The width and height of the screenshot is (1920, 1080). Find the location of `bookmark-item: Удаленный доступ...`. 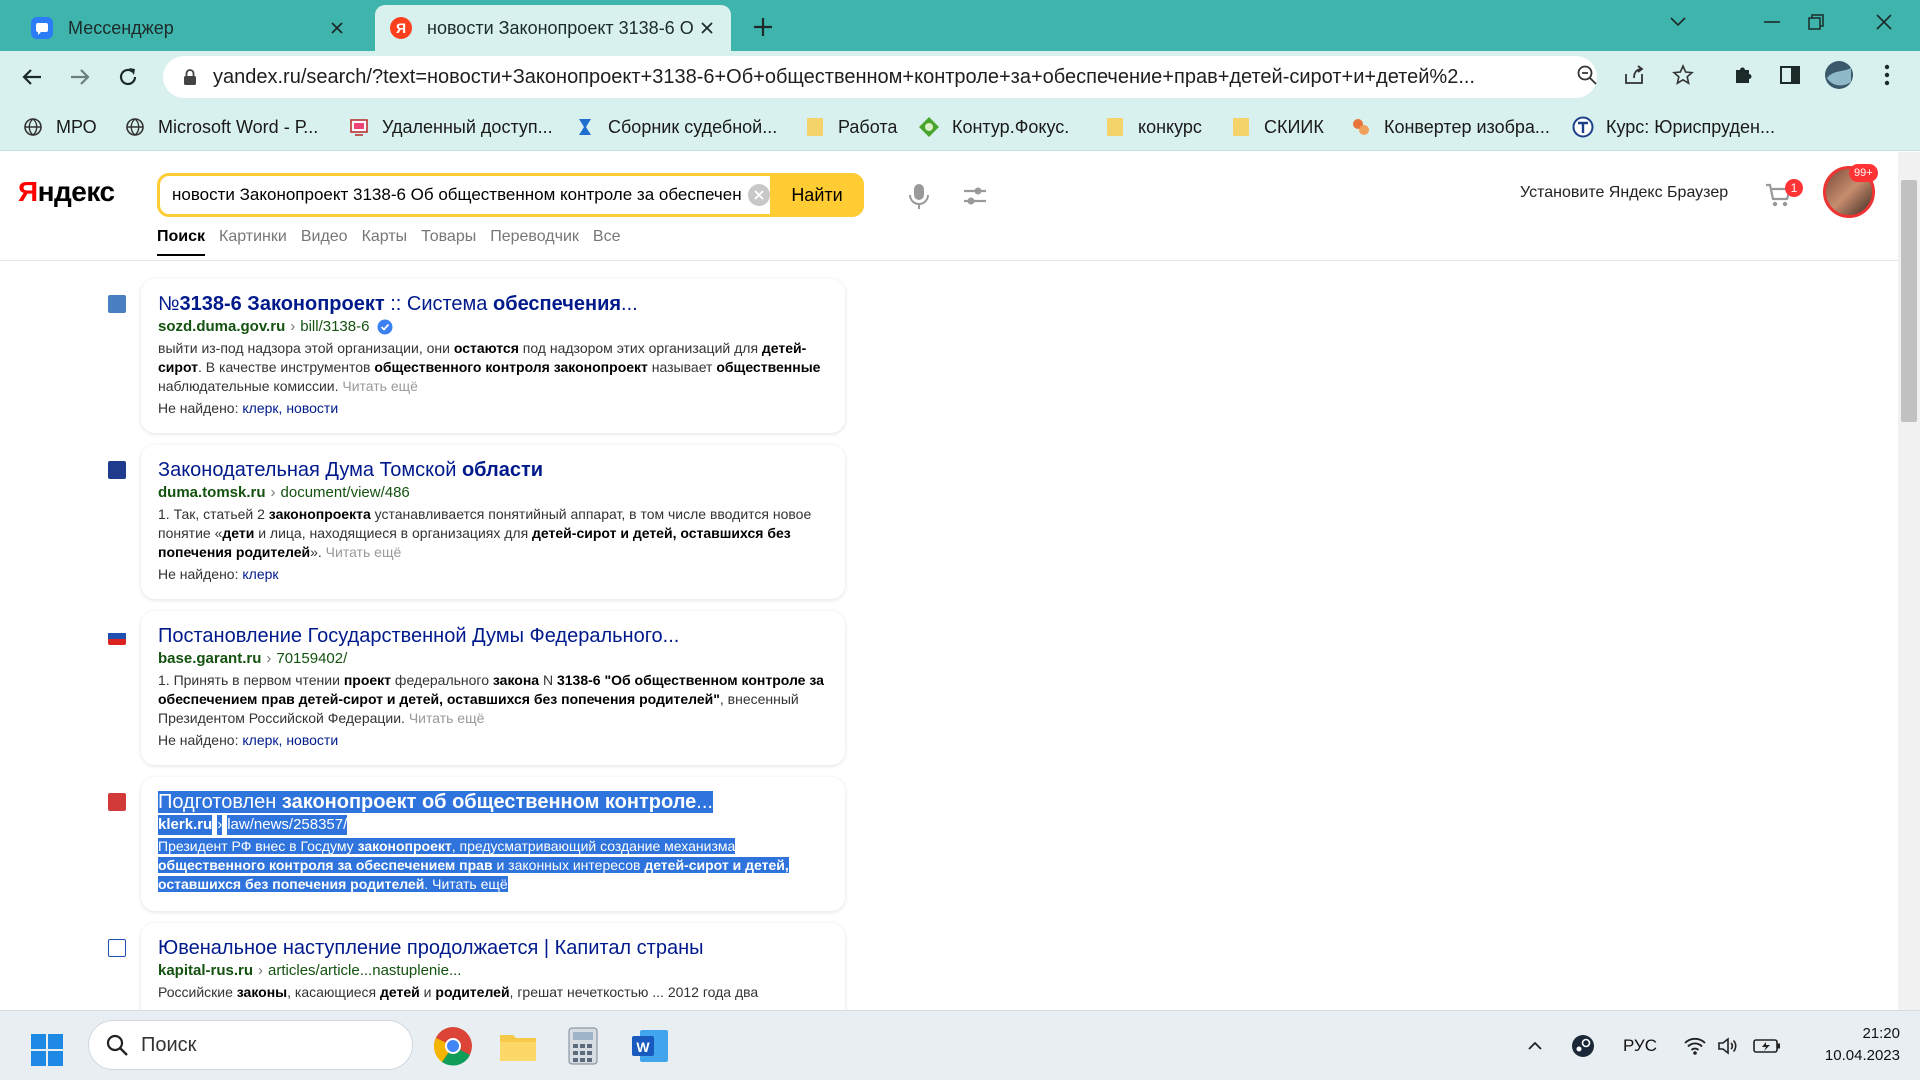

bookmark-item: Удаленный доступ... is located at coordinates (450, 127).